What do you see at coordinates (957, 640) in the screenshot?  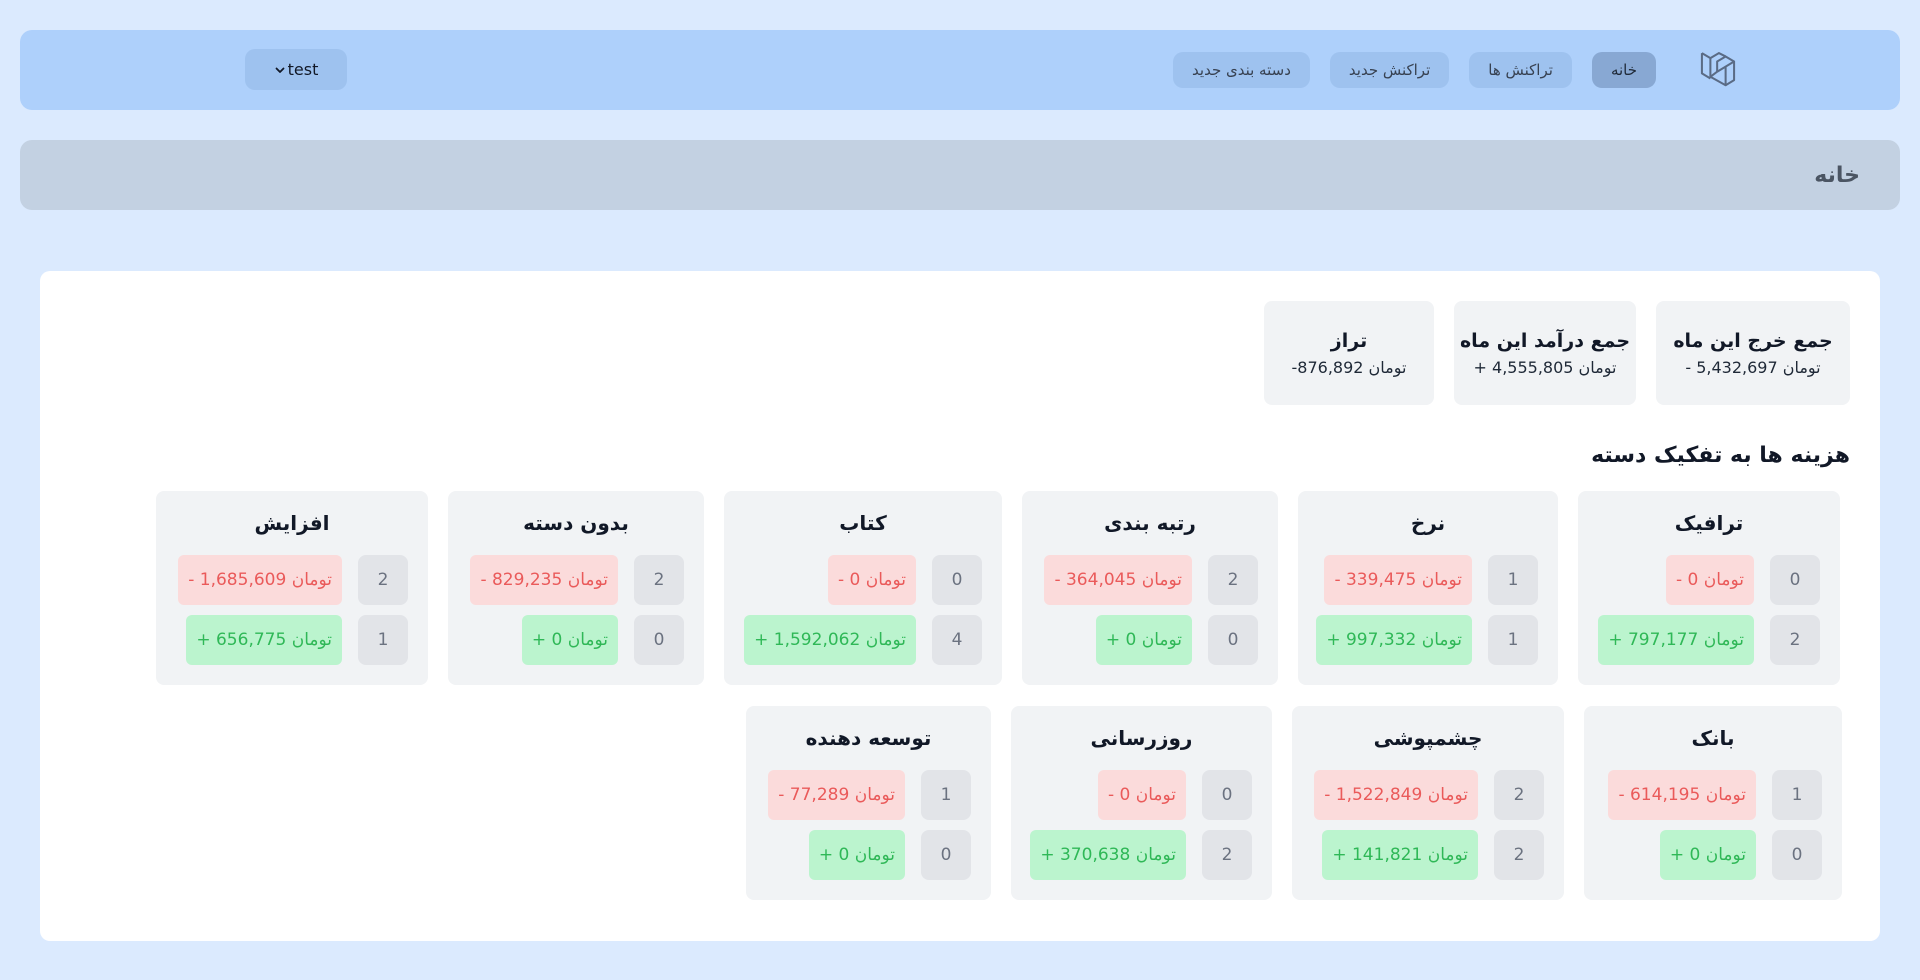 I see `income-count: 4` at bounding box center [957, 640].